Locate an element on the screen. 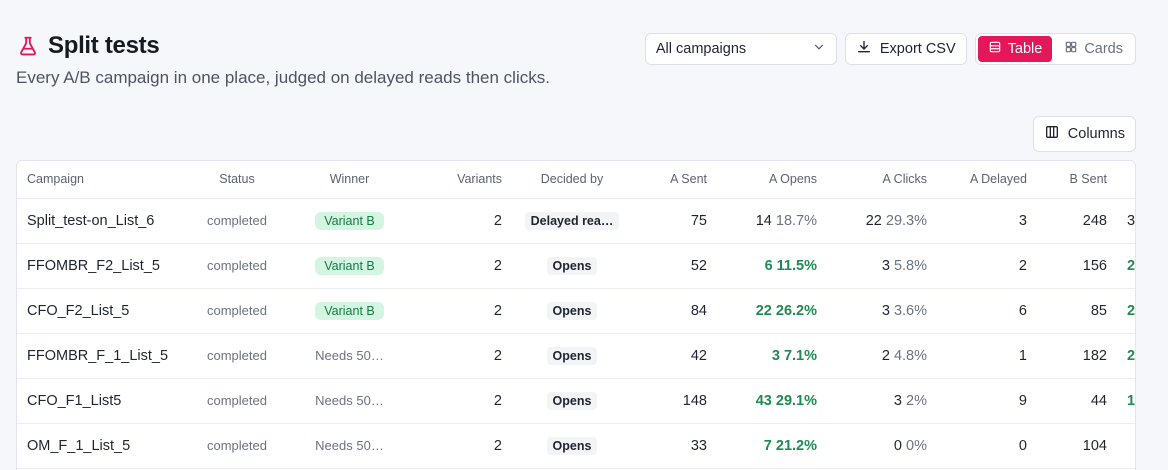  column-header-overflow is located at coordinates (1126, 180).